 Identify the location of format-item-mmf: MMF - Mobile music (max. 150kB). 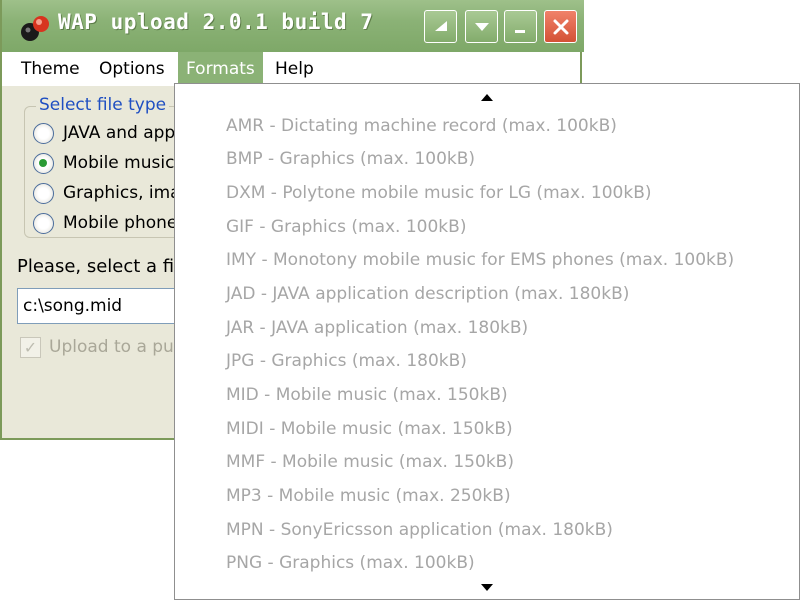
(370, 462).